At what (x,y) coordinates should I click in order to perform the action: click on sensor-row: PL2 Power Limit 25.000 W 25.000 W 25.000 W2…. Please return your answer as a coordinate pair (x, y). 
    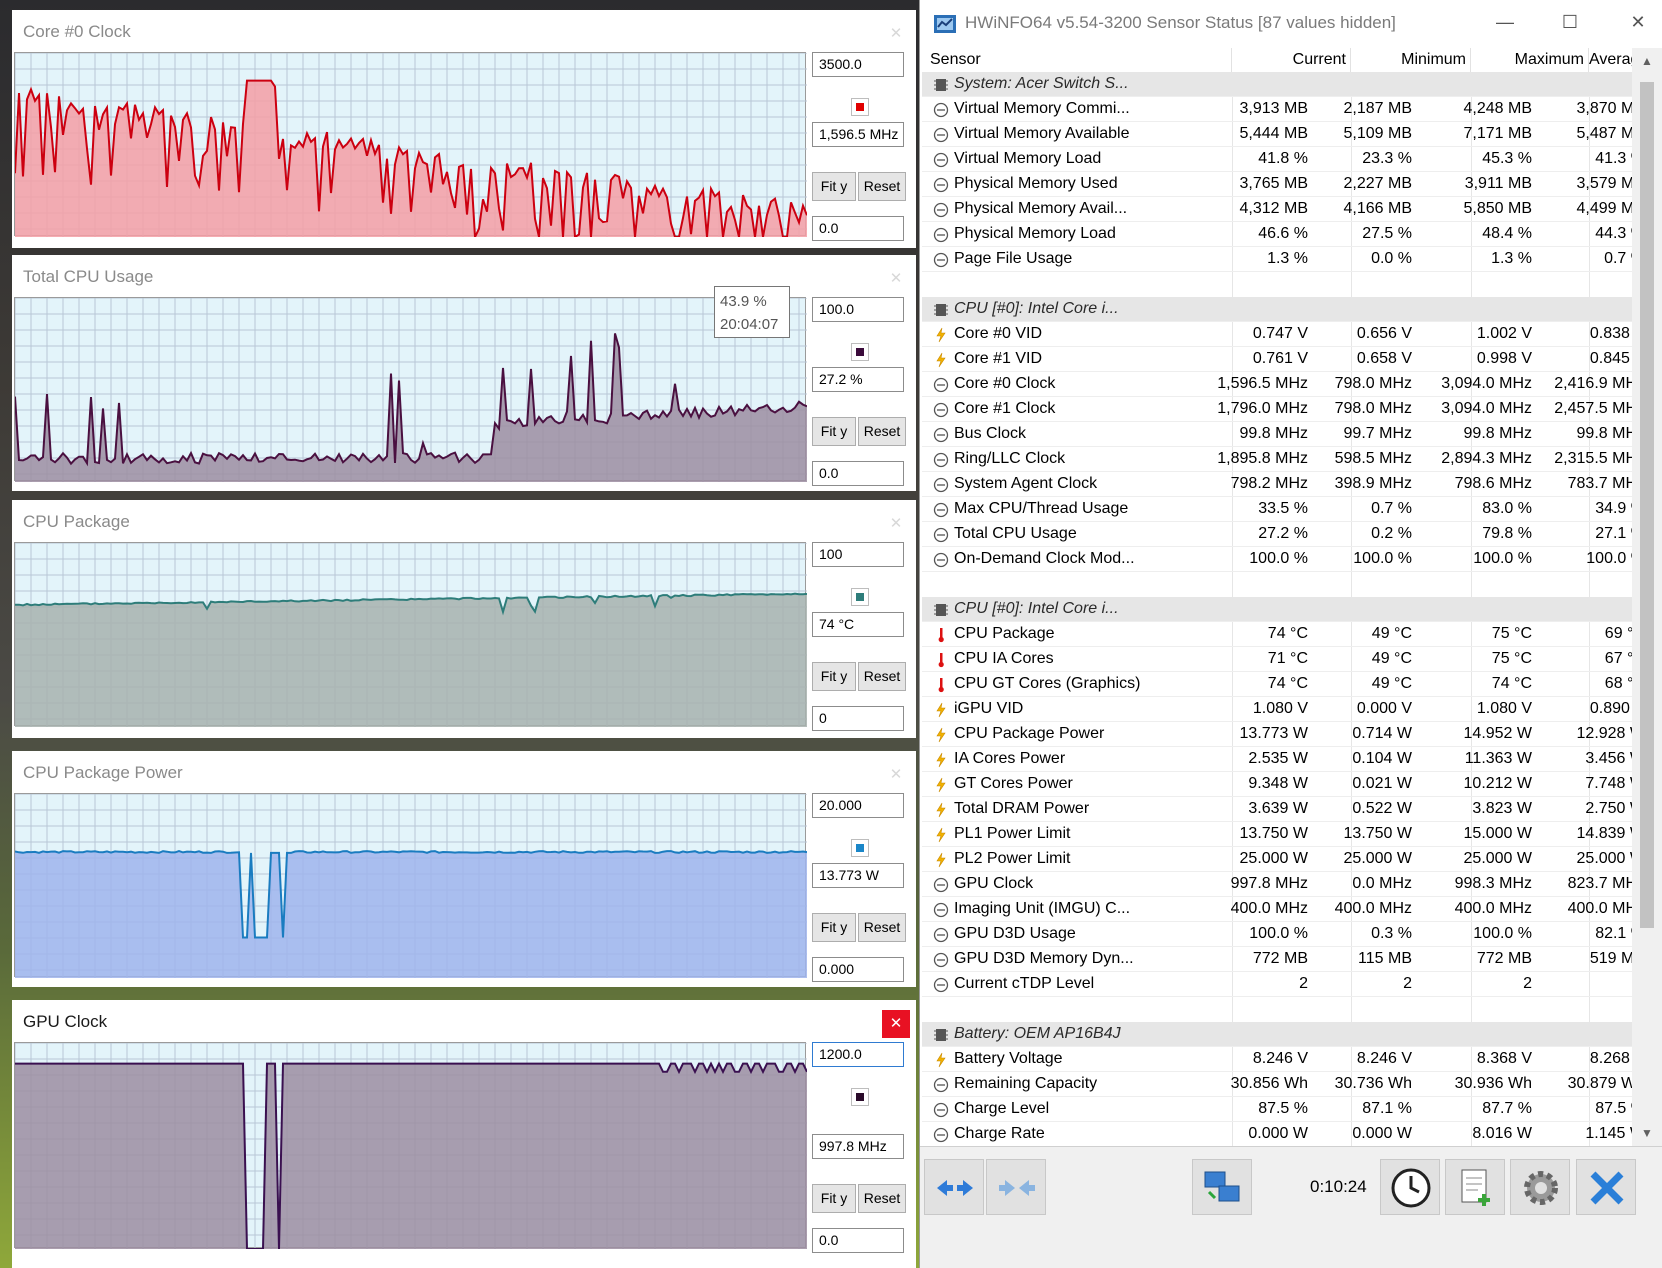
    Looking at the image, I should click on (1285, 859).